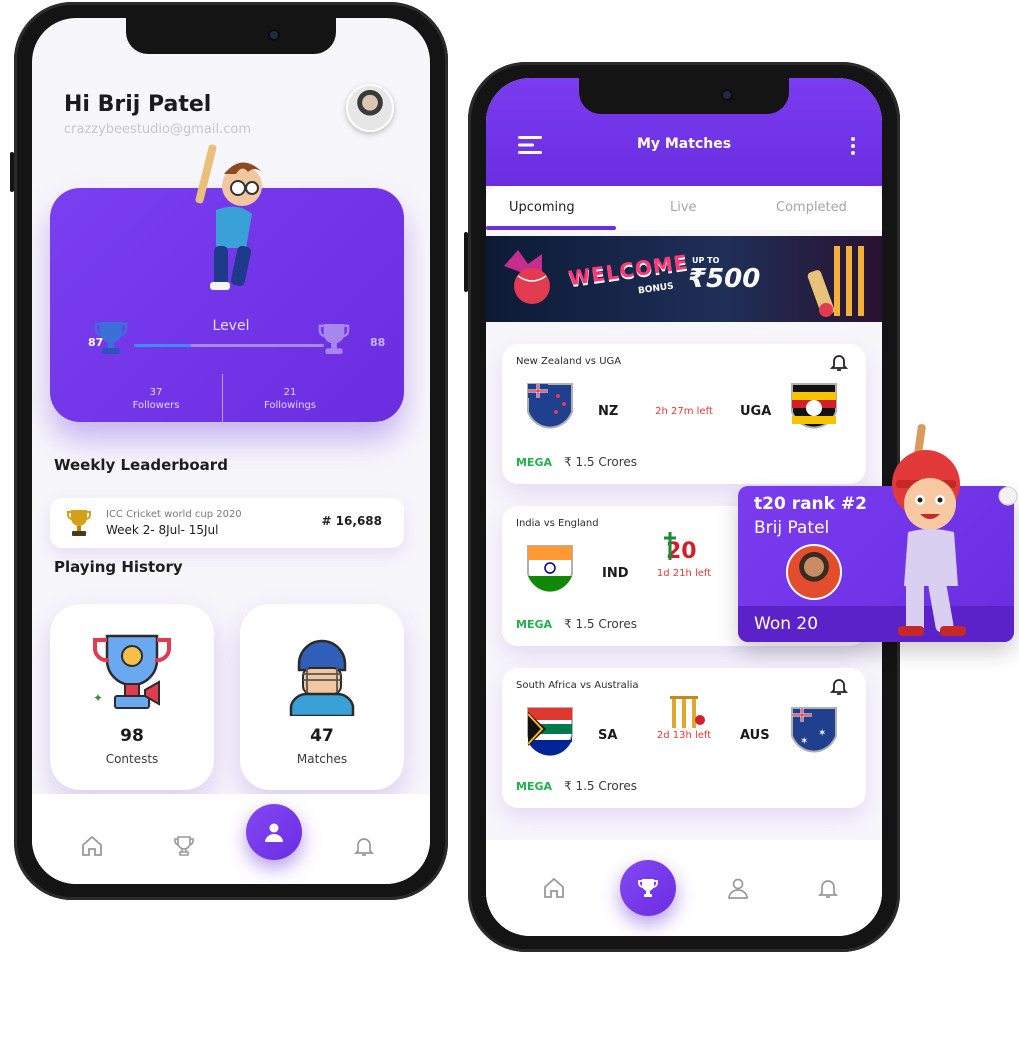 The width and height of the screenshot is (1019, 1041). I want to click on team-two: UGA, so click(756, 411).